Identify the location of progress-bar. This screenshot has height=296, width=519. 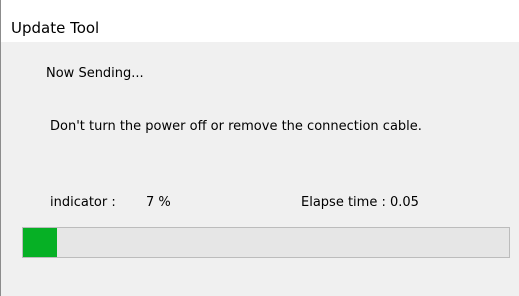
(266, 242).